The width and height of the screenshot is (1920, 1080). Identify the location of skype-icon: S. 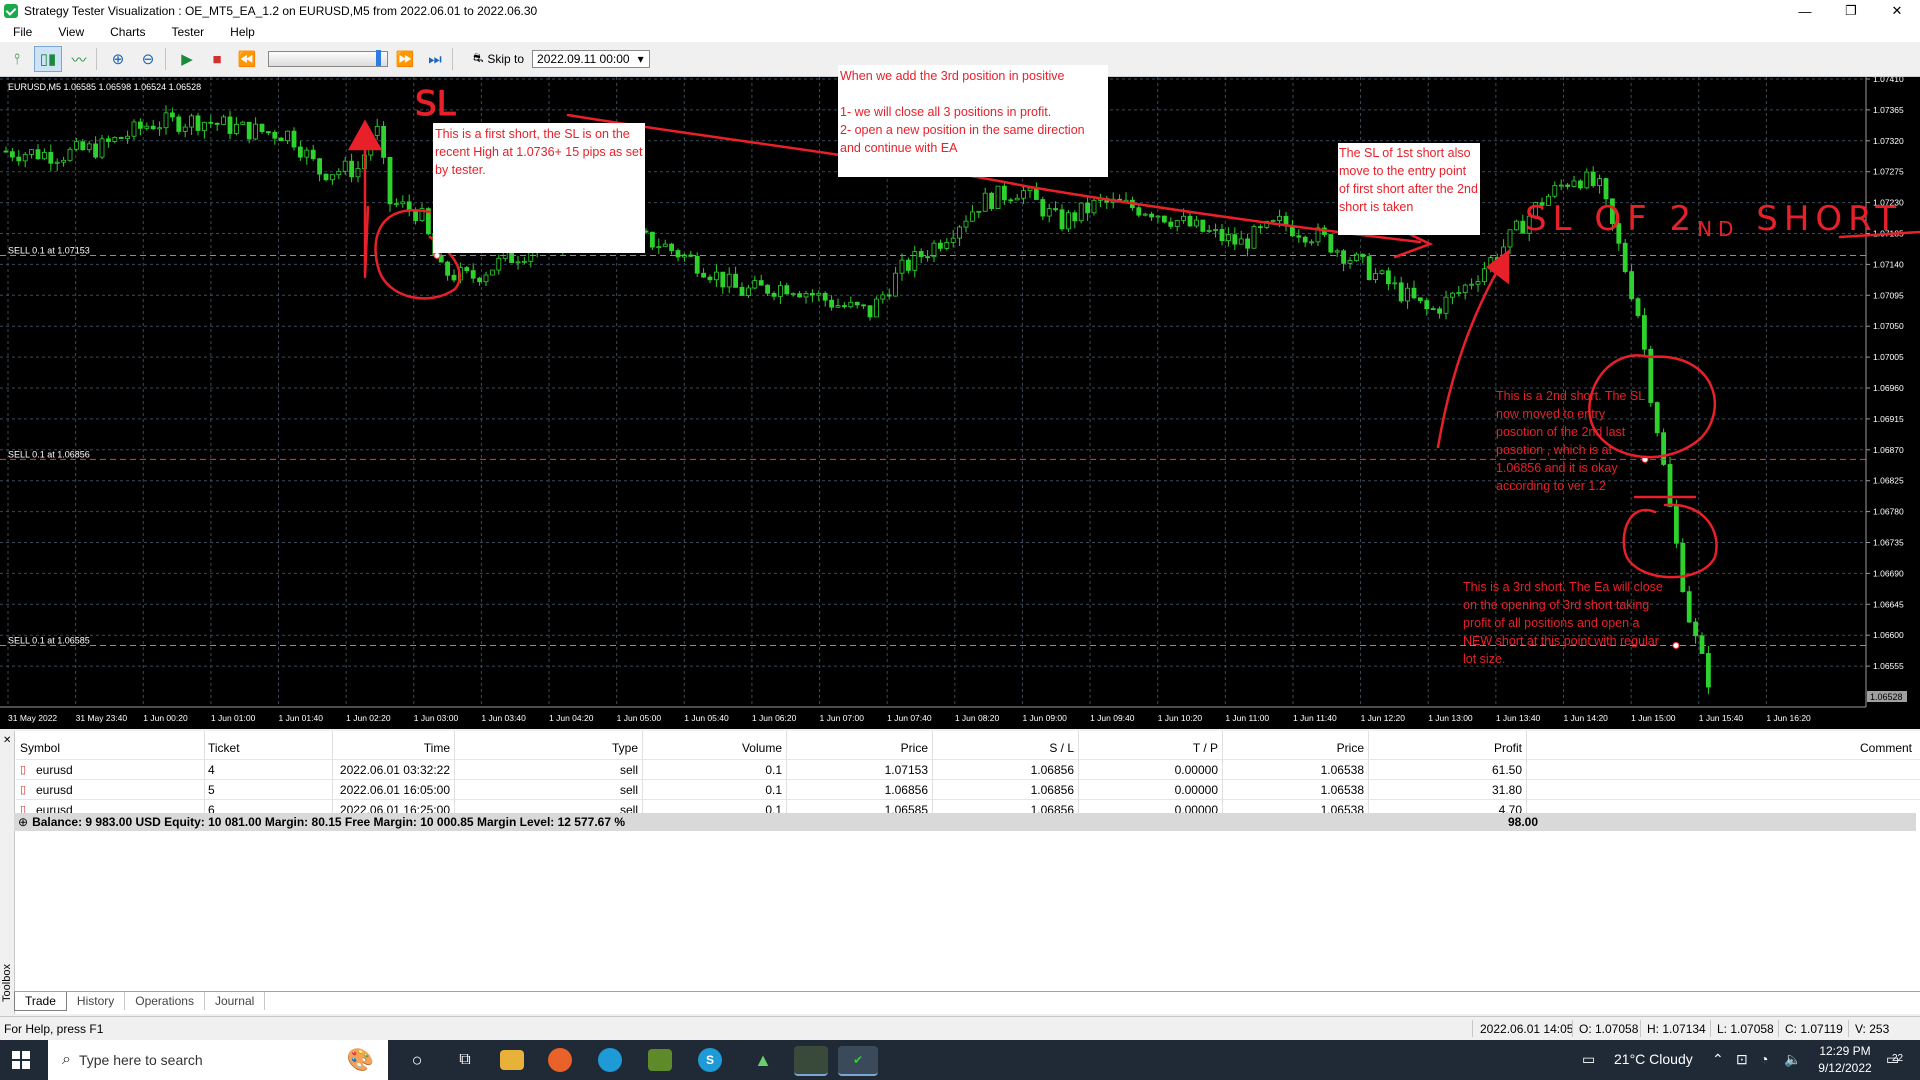
(710, 1060).